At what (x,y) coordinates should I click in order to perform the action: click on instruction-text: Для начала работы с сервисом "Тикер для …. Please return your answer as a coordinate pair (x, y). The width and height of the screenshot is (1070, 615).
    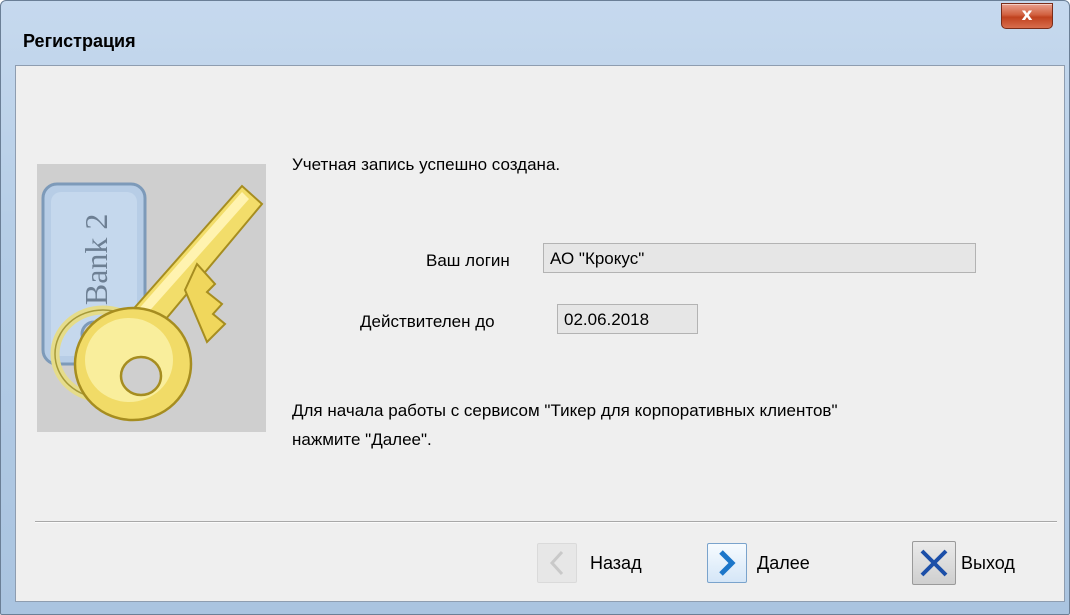
    Looking at the image, I should click on (565, 425).